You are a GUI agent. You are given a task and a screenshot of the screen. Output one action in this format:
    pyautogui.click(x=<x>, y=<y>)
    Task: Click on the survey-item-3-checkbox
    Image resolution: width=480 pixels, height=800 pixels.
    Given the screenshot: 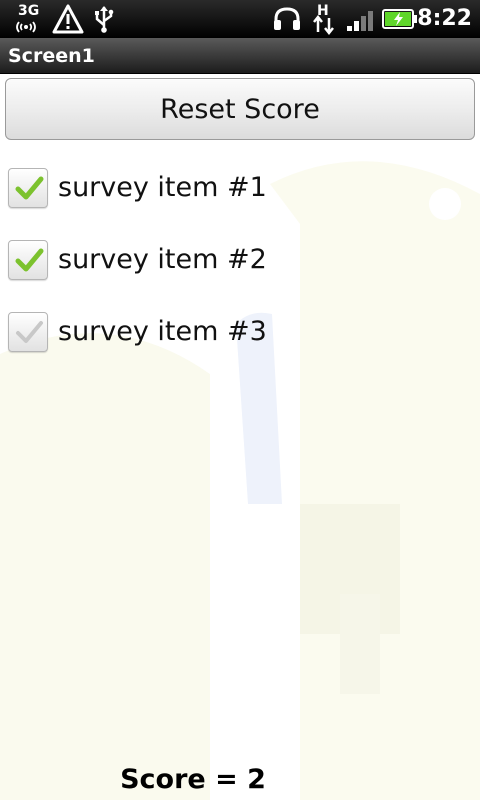 What is the action you would take?
    pyautogui.click(x=28, y=332)
    